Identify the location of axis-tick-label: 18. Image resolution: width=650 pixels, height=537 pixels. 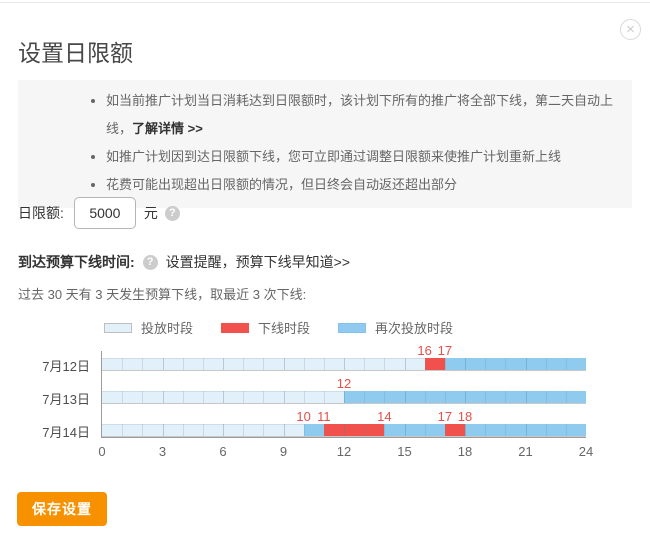
(465, 451).